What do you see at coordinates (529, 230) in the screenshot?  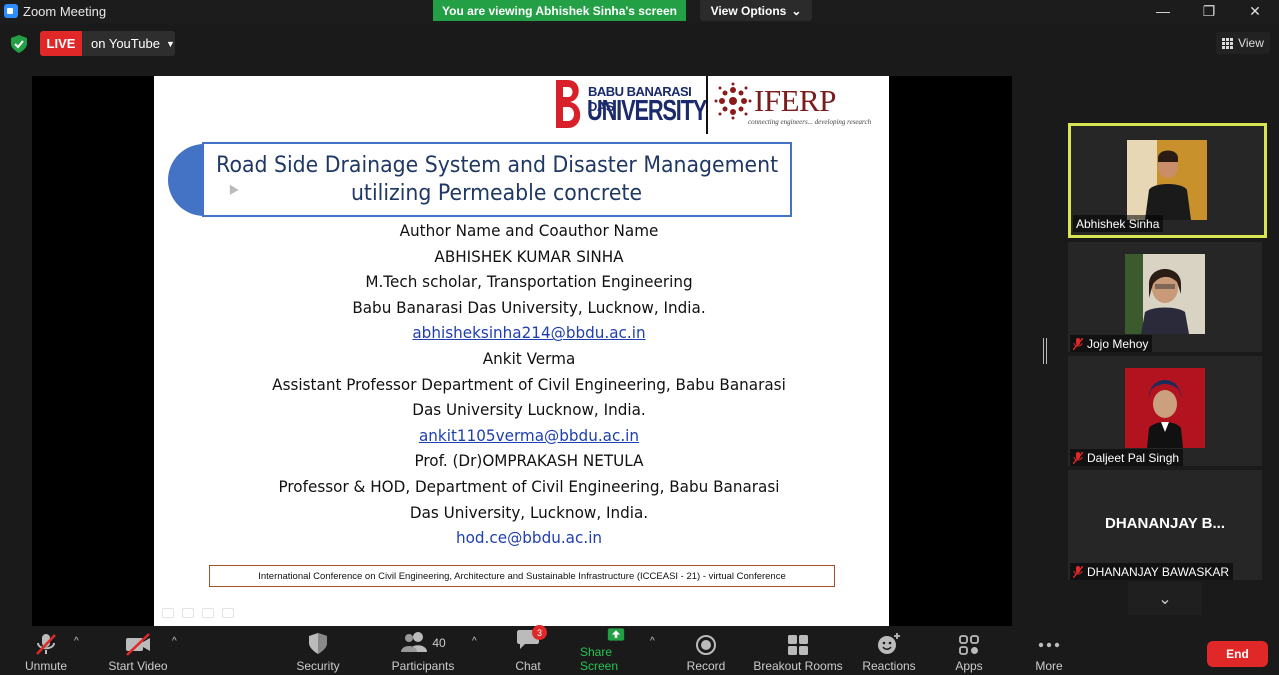 I see `authors-heading: Author Name and Coauthor Name` at bounding box center [529, 230].